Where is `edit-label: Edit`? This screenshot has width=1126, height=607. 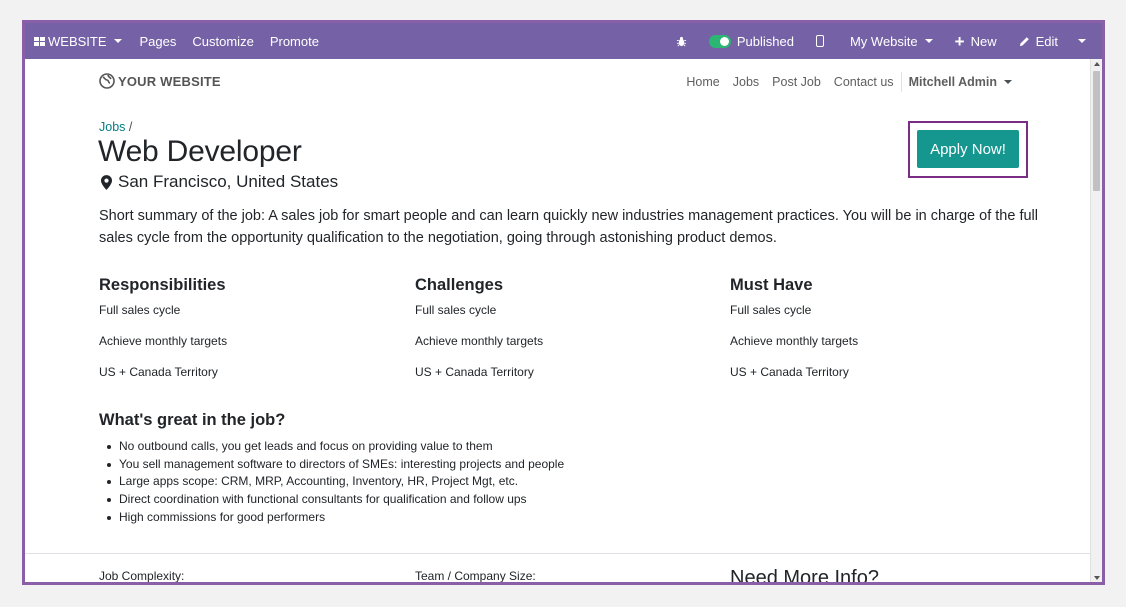 edit-label: Edit is located at coordinates (1046, 41).